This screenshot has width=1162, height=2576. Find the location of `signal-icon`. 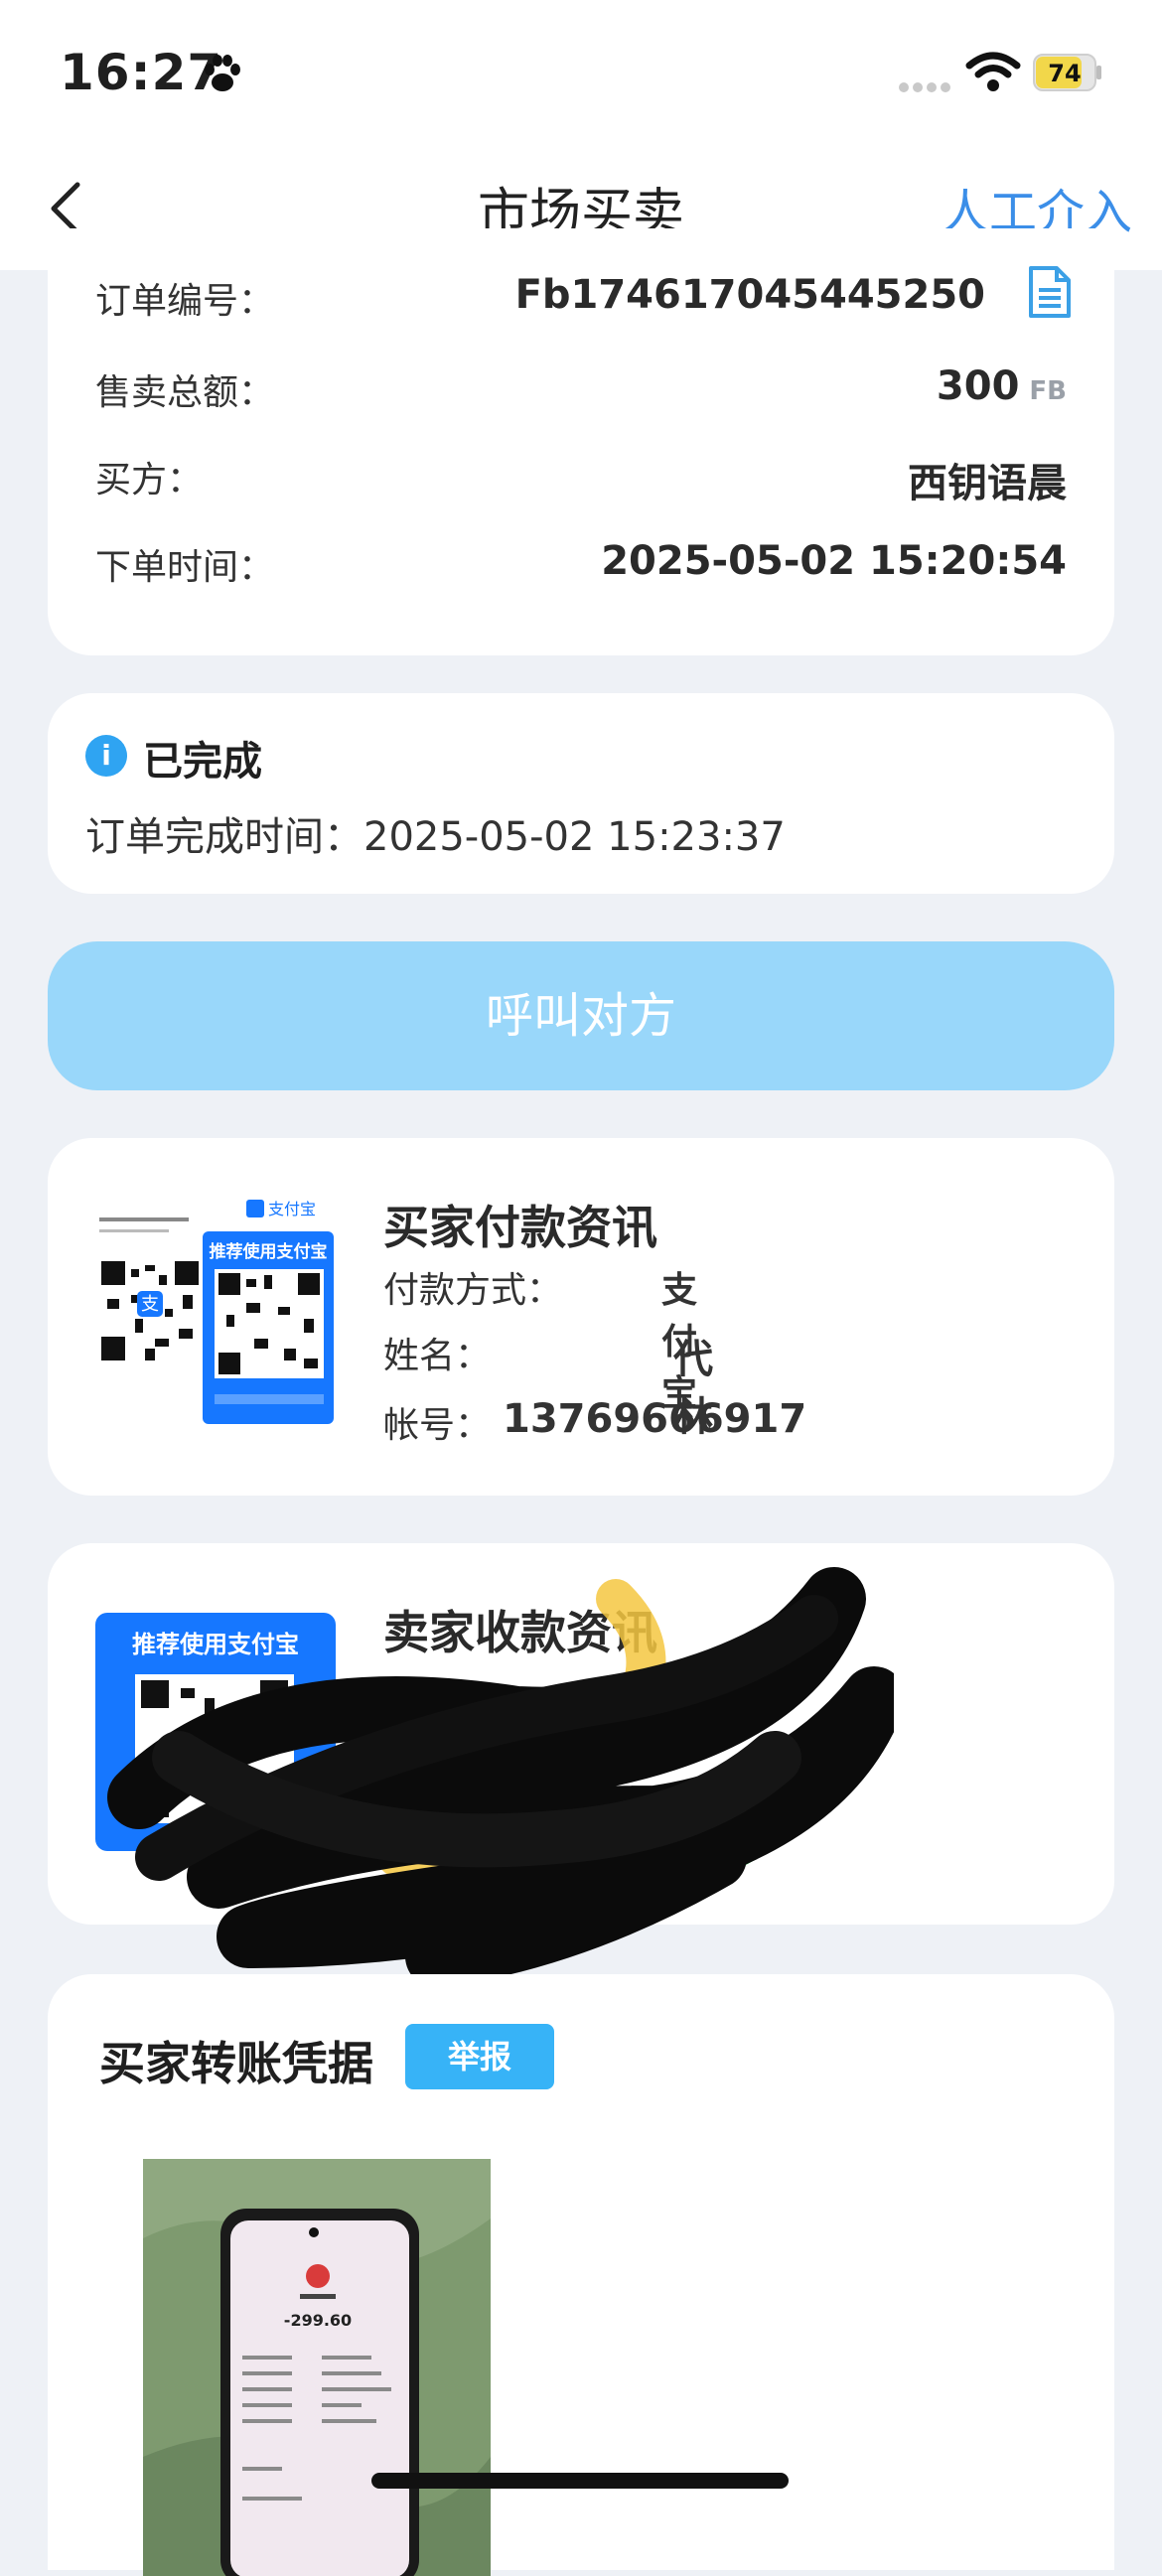

signal-icon is located at coordinates (926, 86).